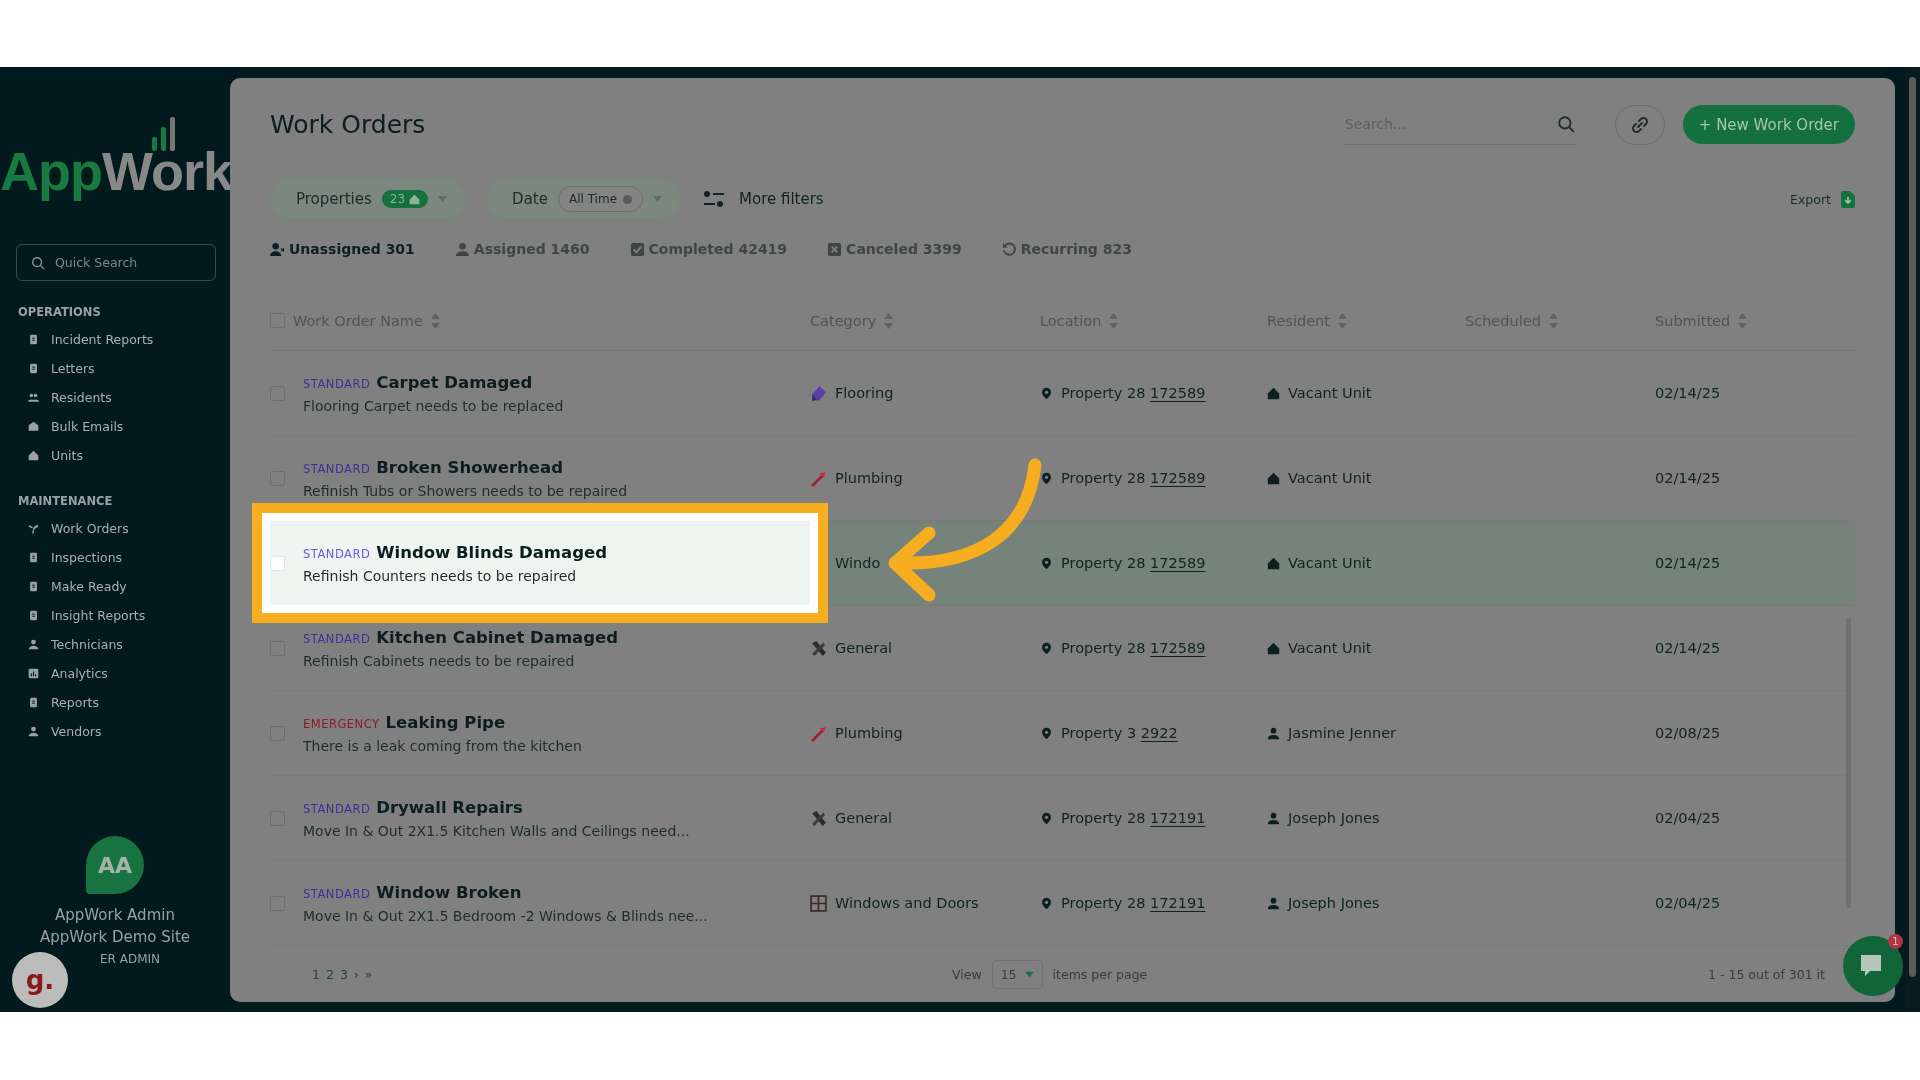 Image resolution: width=1920 pixels, height=1080 pixels. What do you see at coordinates (115, 557) in the screenshot?
I see `sidebar-item: Inspections` at bounding box center [115, 557].